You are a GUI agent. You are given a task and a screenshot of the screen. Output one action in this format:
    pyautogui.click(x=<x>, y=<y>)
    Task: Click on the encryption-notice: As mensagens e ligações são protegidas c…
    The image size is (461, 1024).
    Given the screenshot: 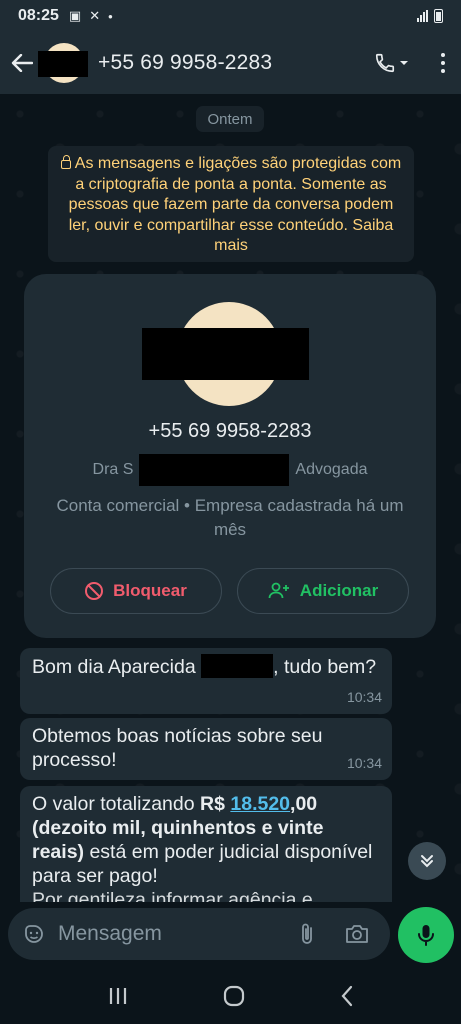 What is the action you would take?
    pyautogui.click(x=231, y=204)
    